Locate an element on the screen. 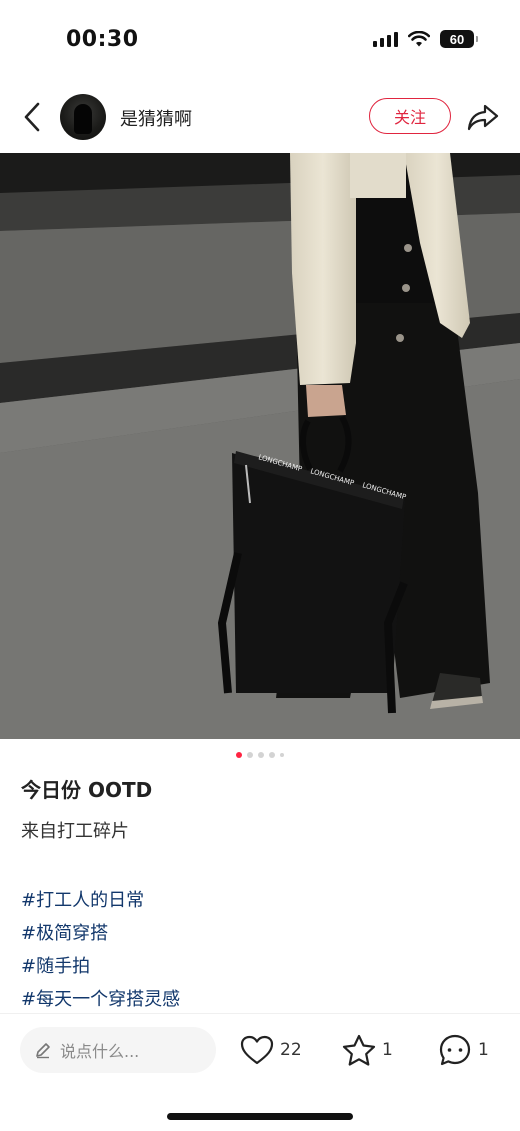 Image resolution: width=520 pixels, height=1131 pixels. star-icon is located at coordinates (359, 1050).